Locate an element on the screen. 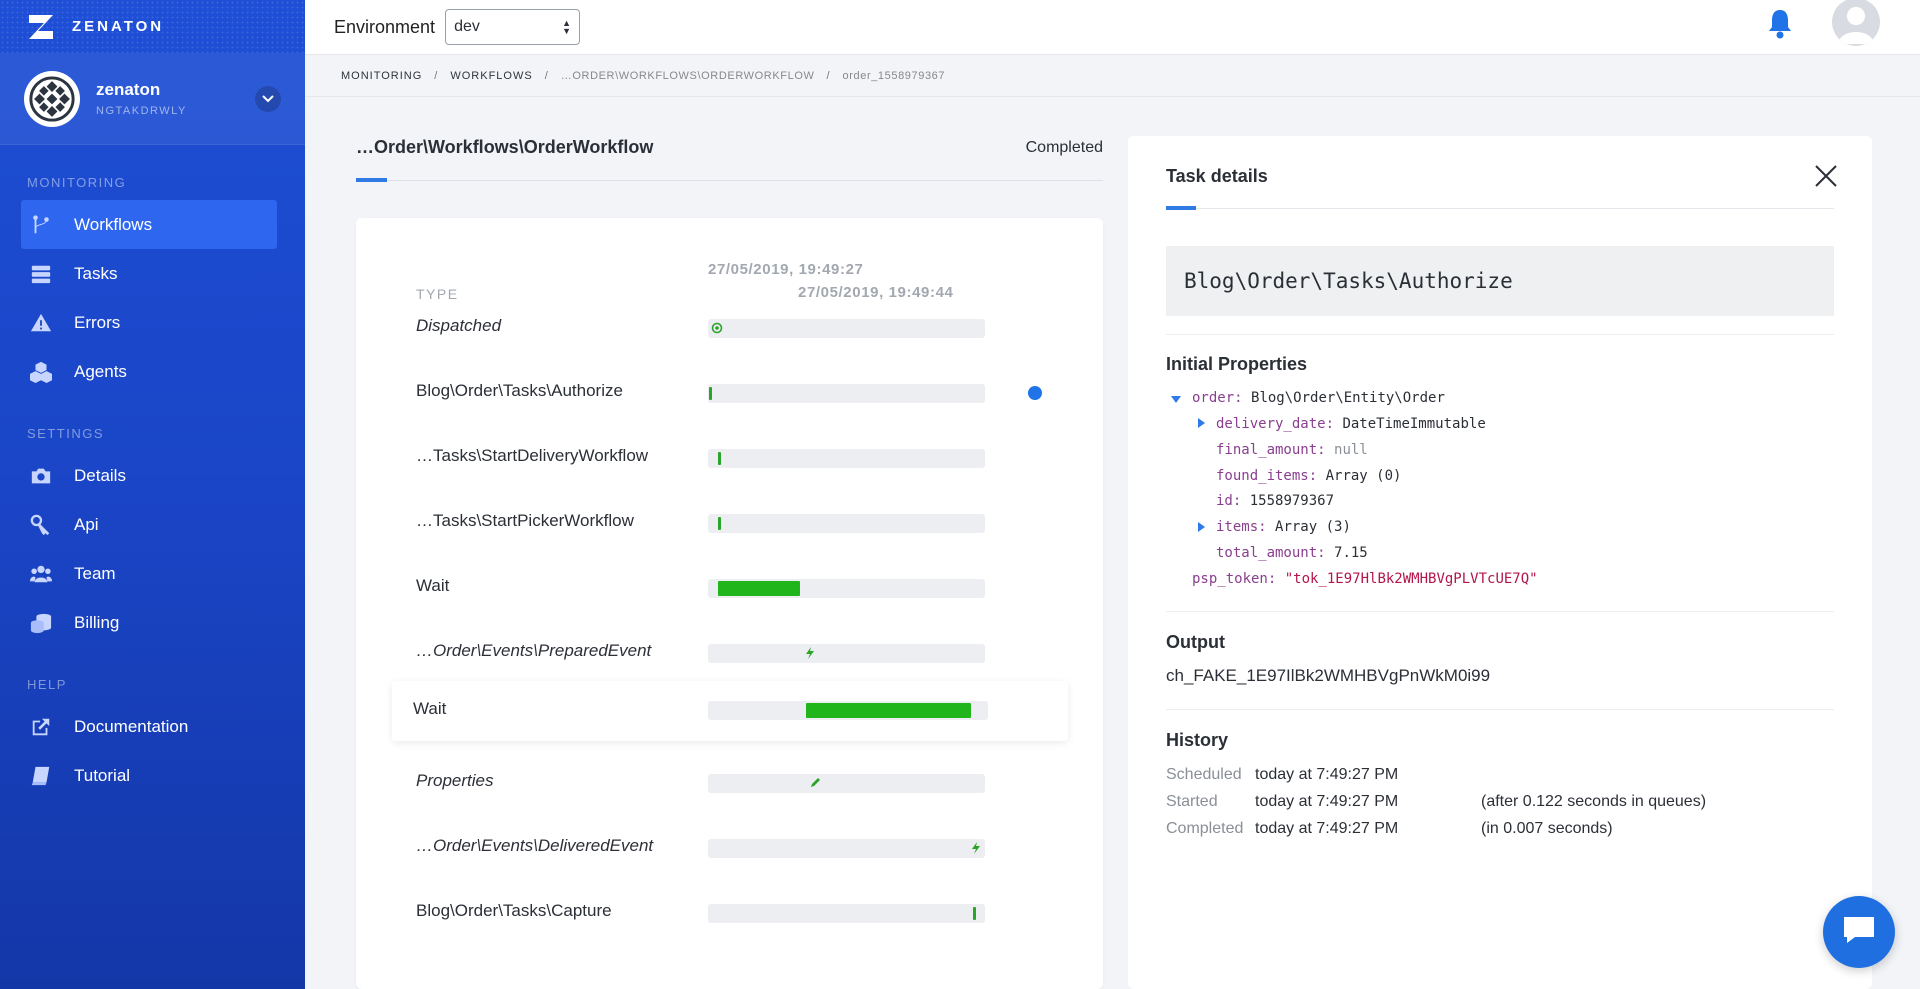 The width and height of the screenshot is (1920, 989). timeline-row-label: Dispatched is located at coordinates (459, 325).